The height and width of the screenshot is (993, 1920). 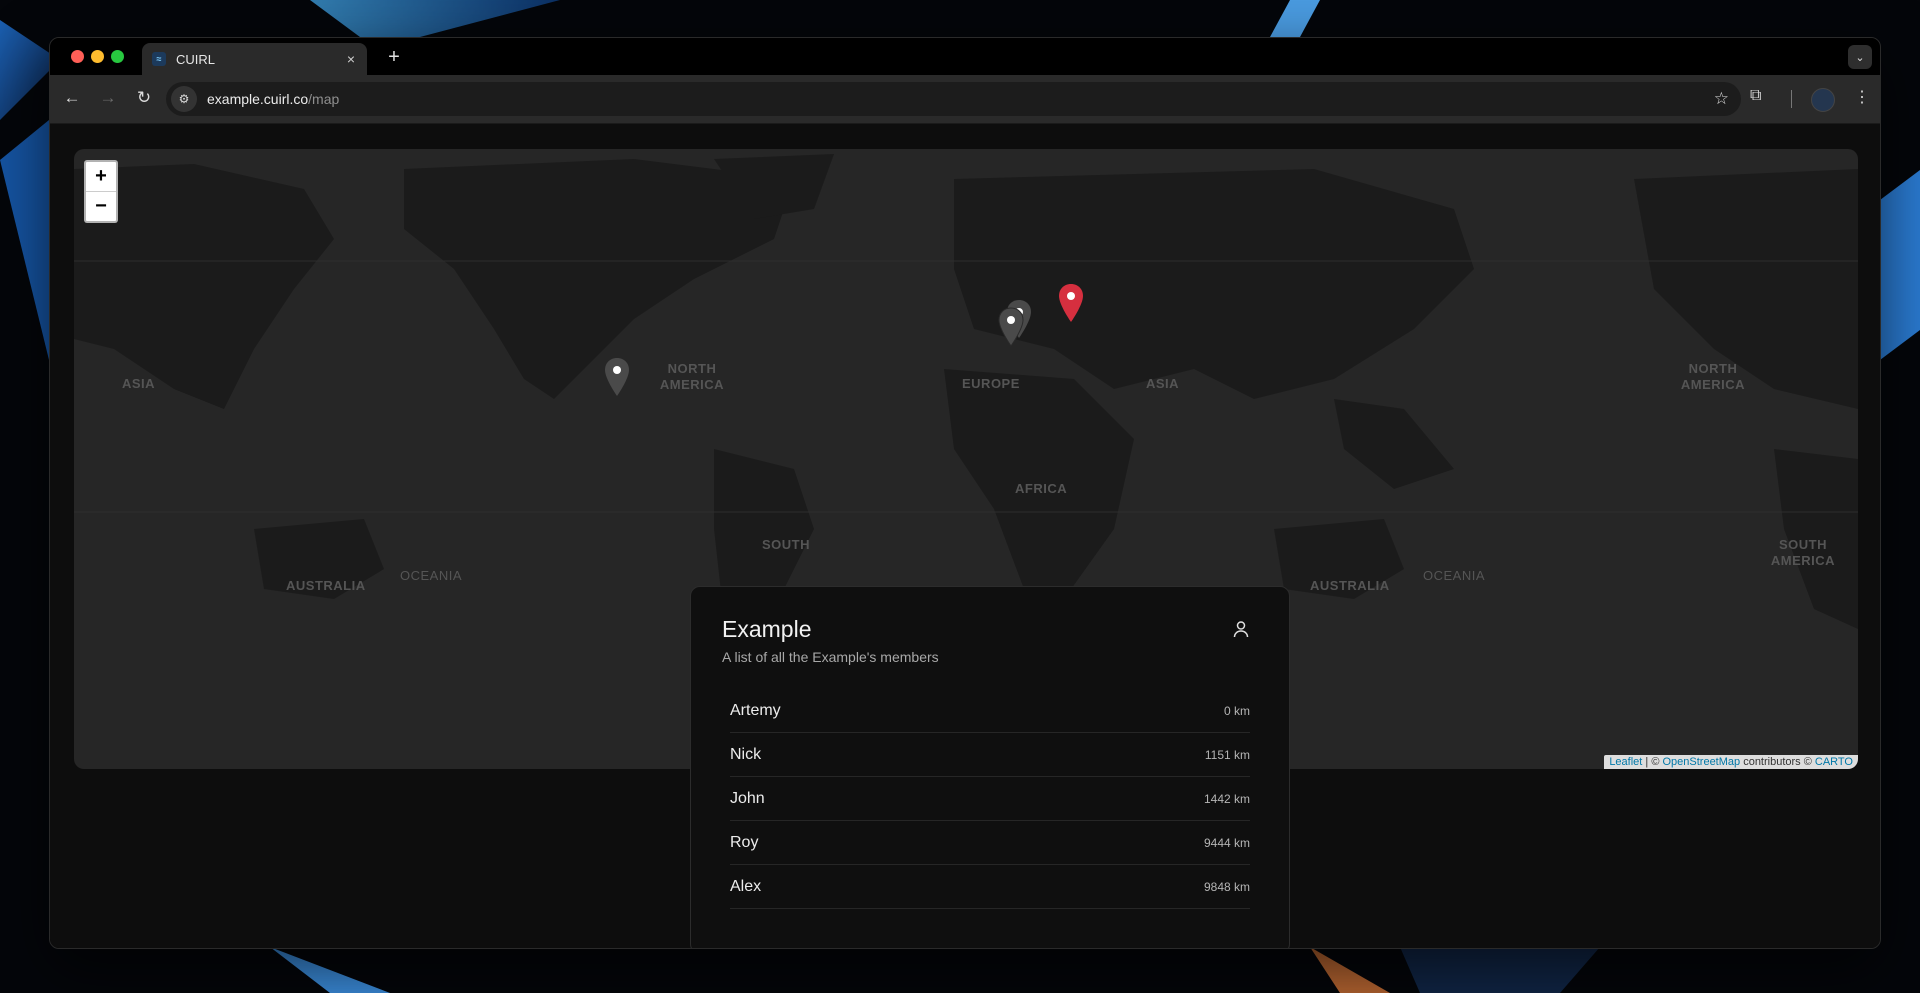 What do you see at coordinates (254, 59) in the screenshot?
I see `tab-cuirl: ≈ CUIRL ×` at bounding box center [254, 59].